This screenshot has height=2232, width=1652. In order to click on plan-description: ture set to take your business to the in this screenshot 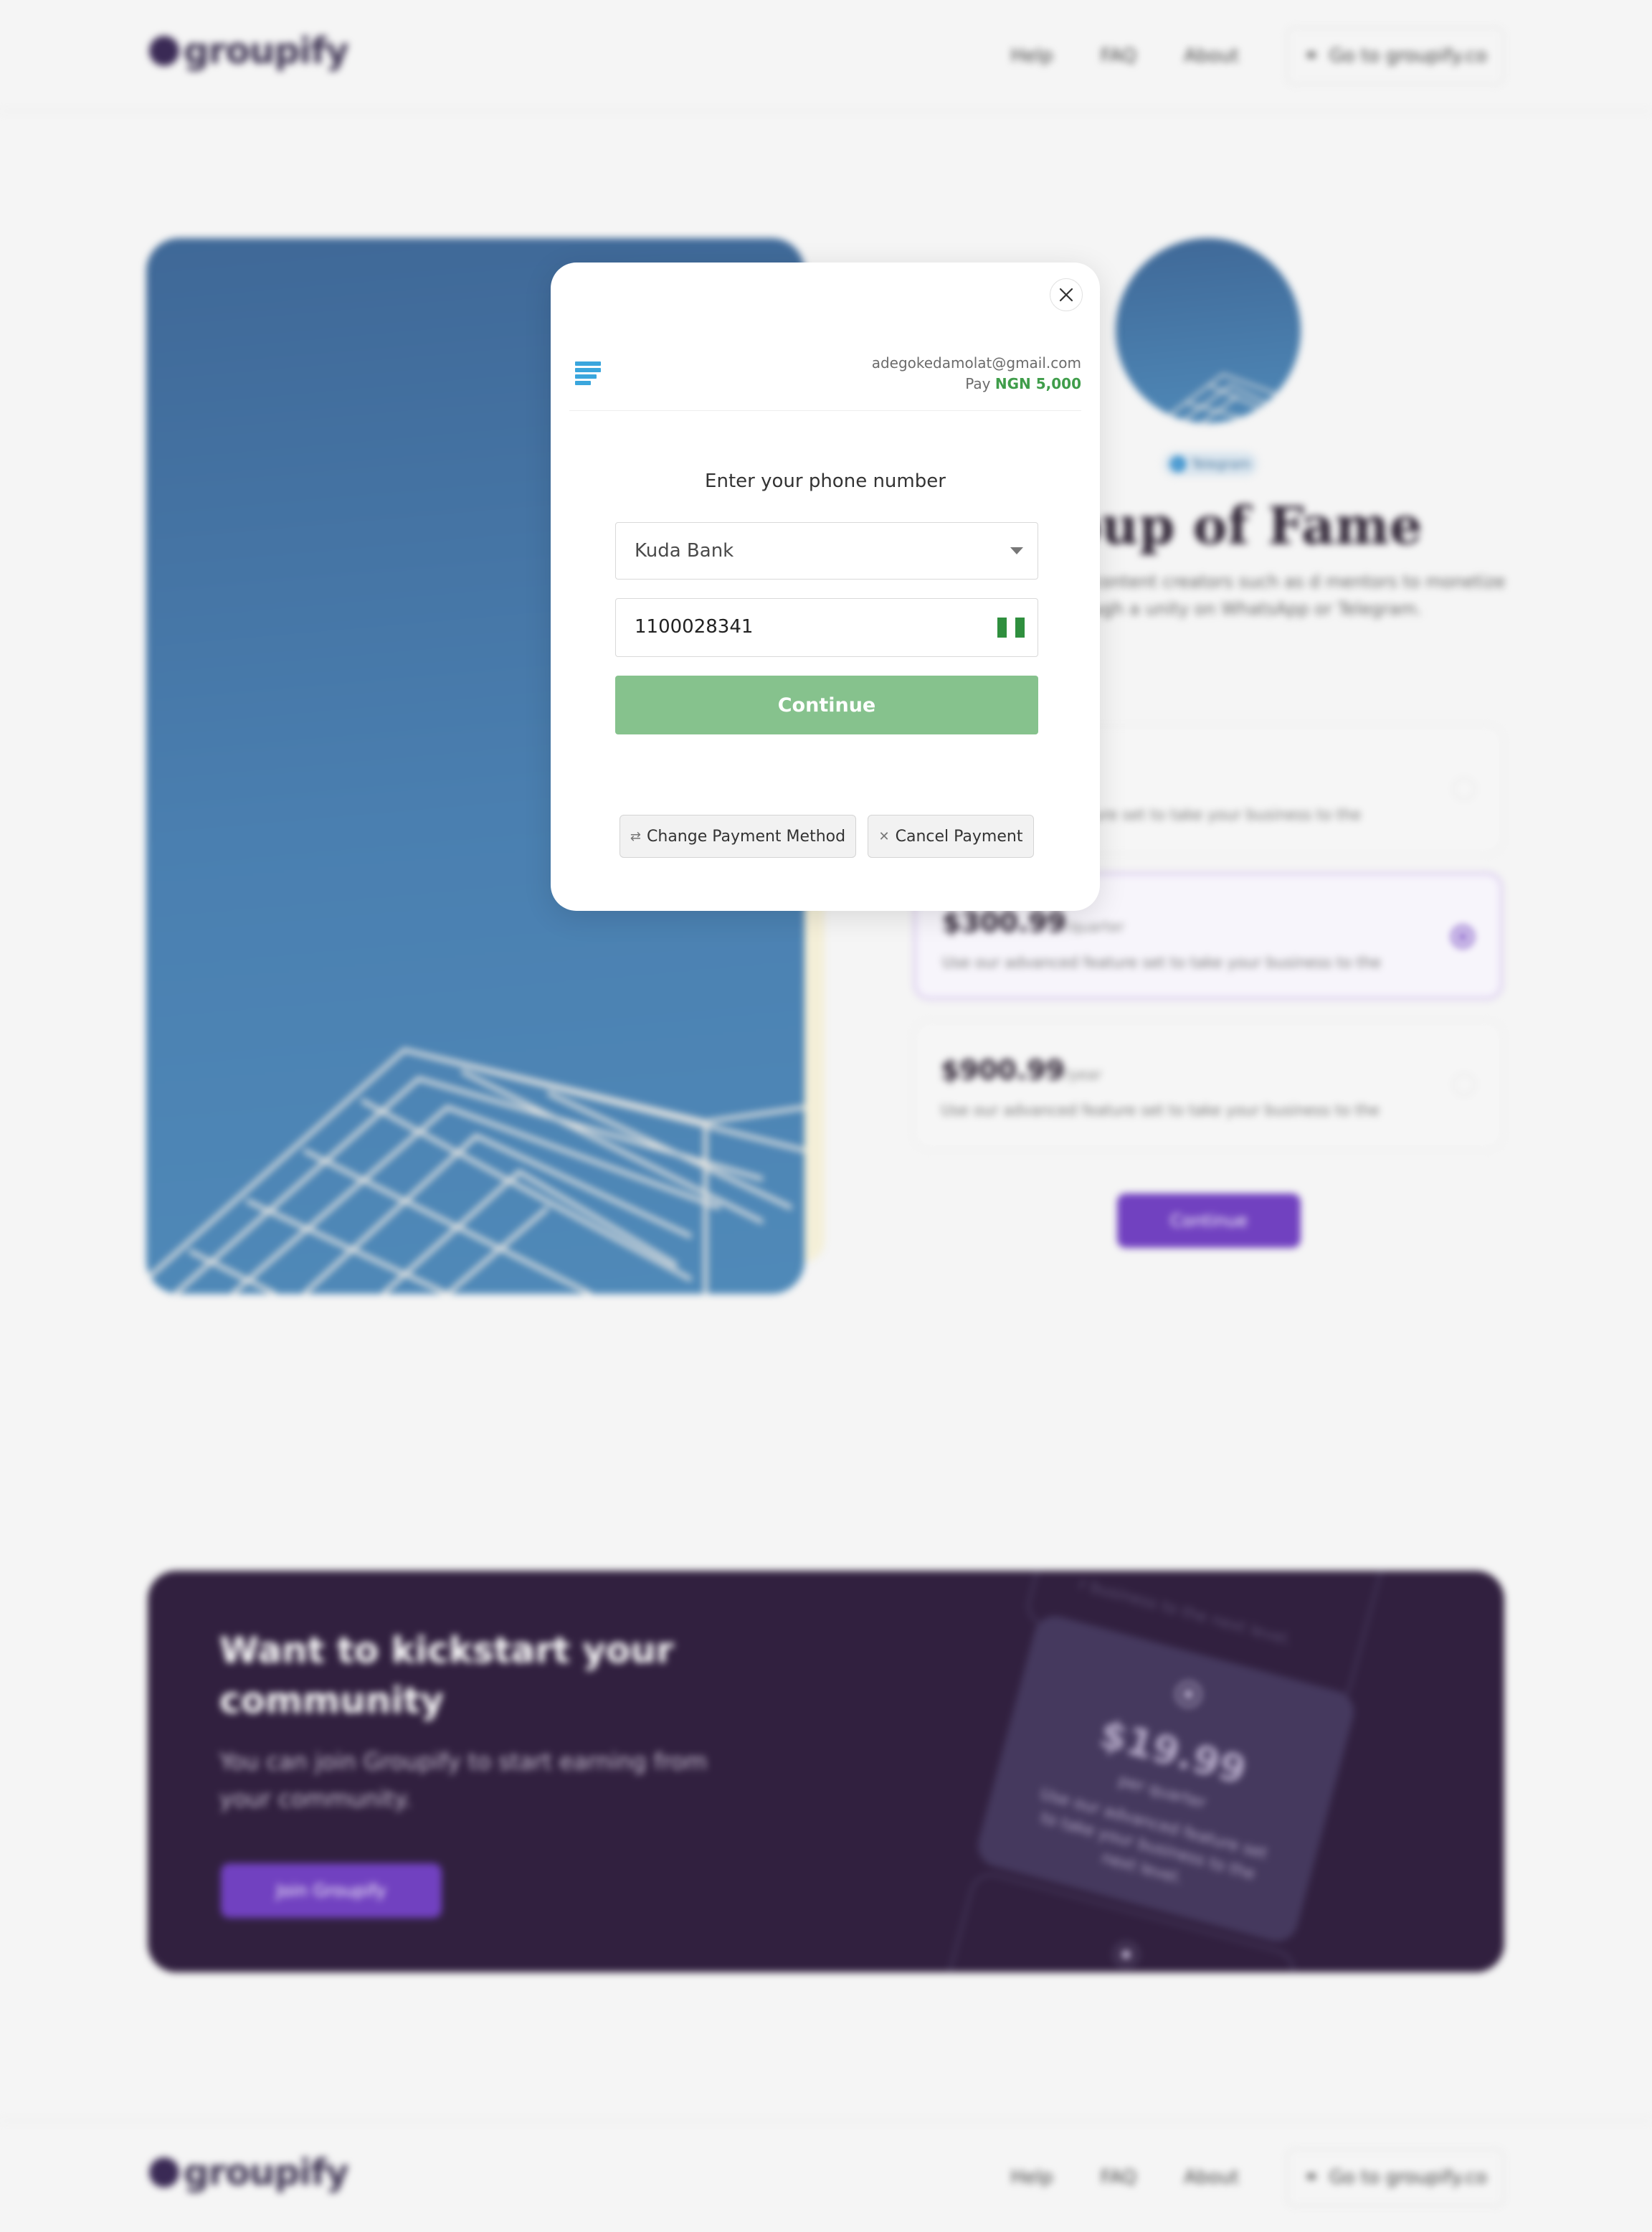, I will do `click(1224, 814)`.